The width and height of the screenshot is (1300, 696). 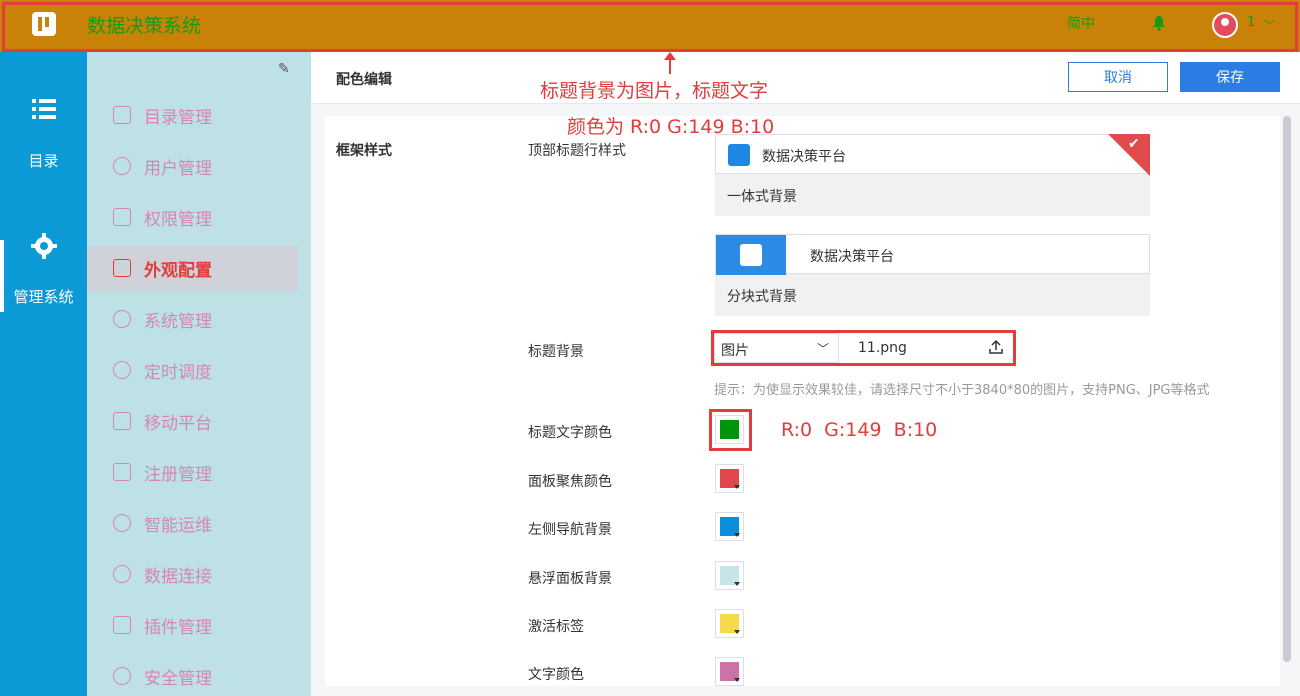 I want to click on title-bg-file-name: 11.png, so click(x=882, y=348).